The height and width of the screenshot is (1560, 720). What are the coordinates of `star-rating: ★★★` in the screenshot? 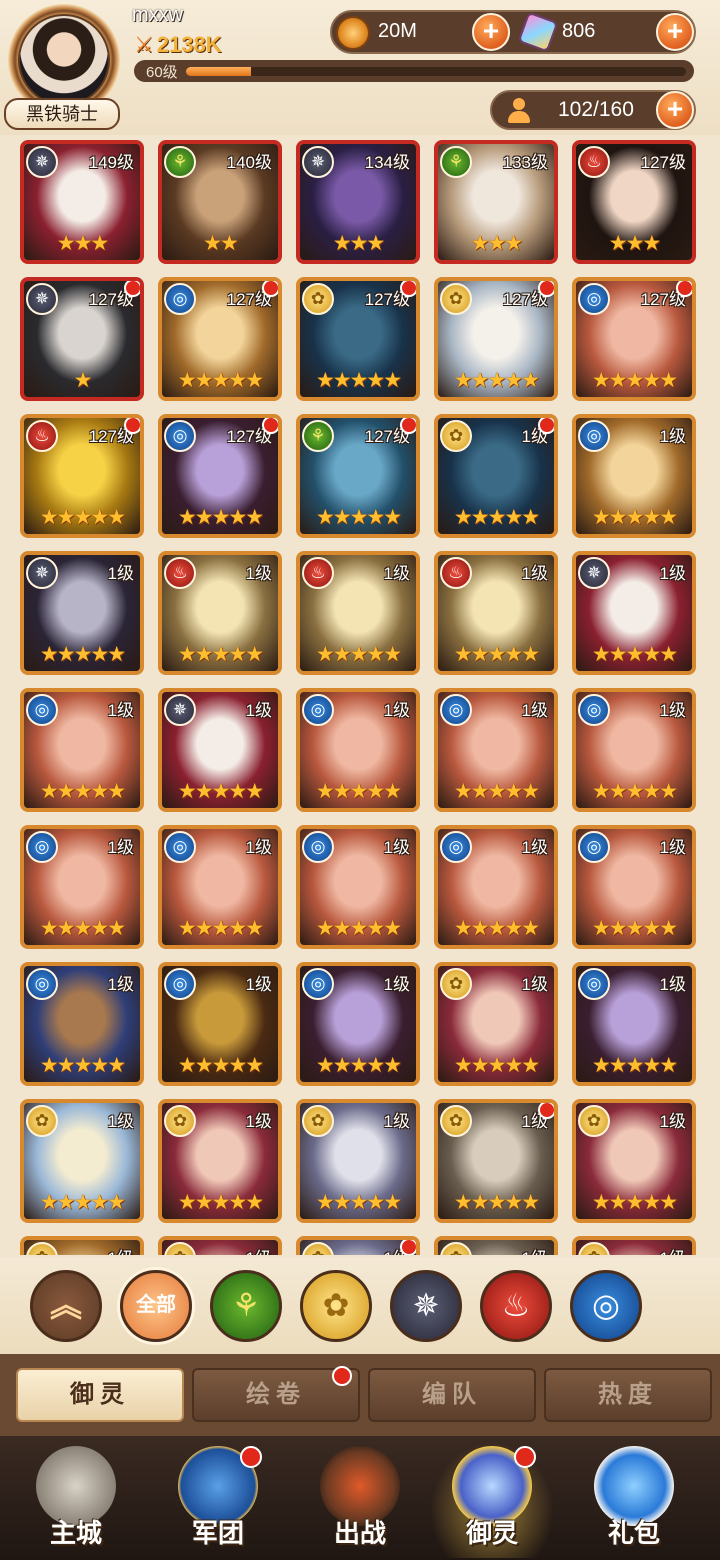 It's located at (634, 243).